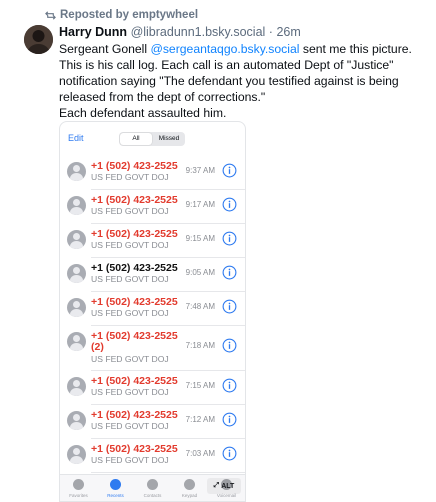  Describe the element at coordinates (50, 15) in the screenshot. I see `repost-icon` at that location.